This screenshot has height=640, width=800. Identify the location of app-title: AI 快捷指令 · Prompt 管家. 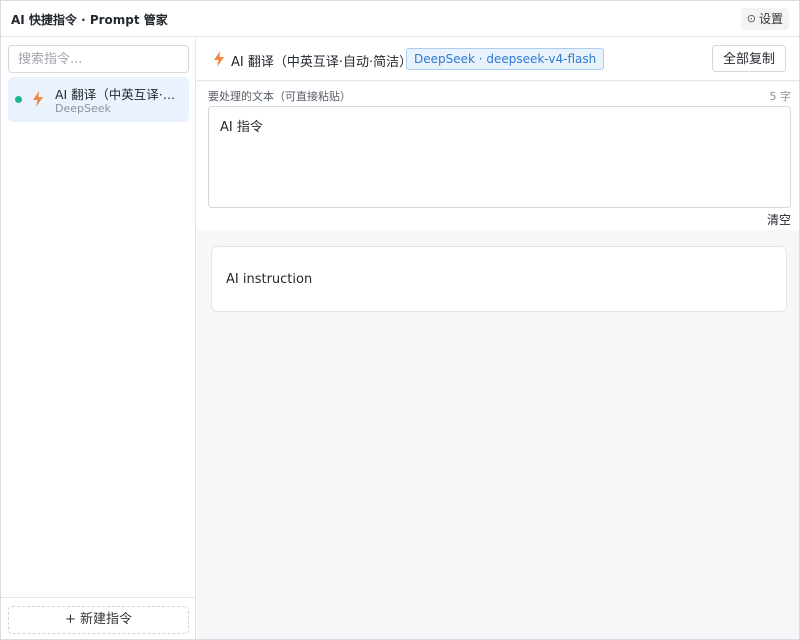
(89, 20).